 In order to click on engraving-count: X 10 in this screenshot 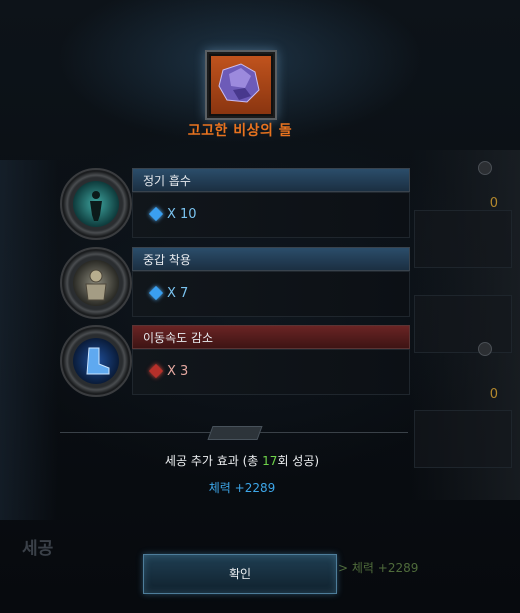, I will do `click(172, 214)`.